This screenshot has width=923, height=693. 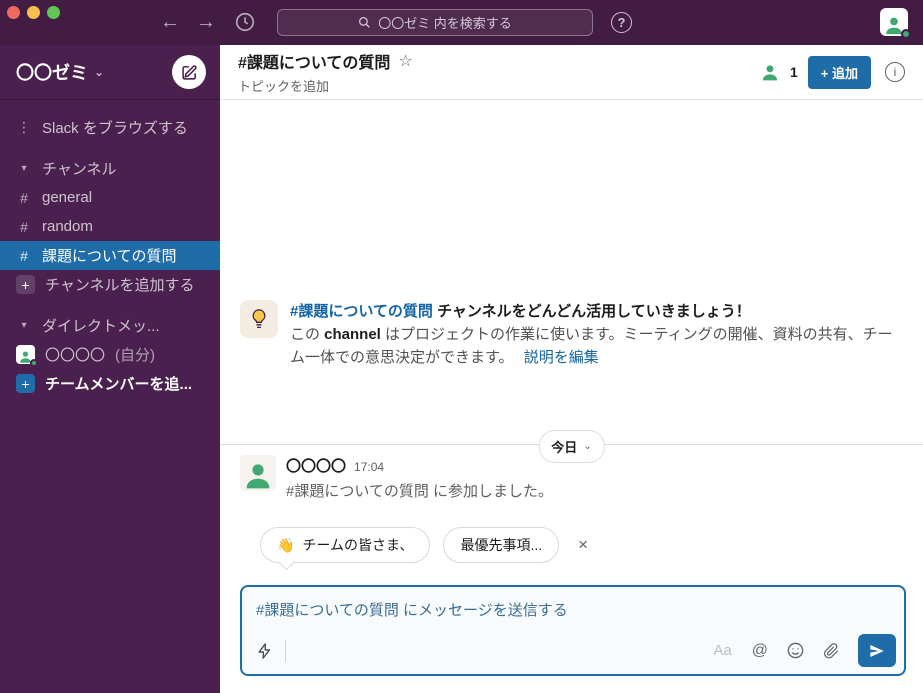 What do you see at coordinates (110, 127) in the screenshot?
I see `sidebar-item-browse-slack: ⋮ Slack をブラウズする` at bounding box center [110, 127].